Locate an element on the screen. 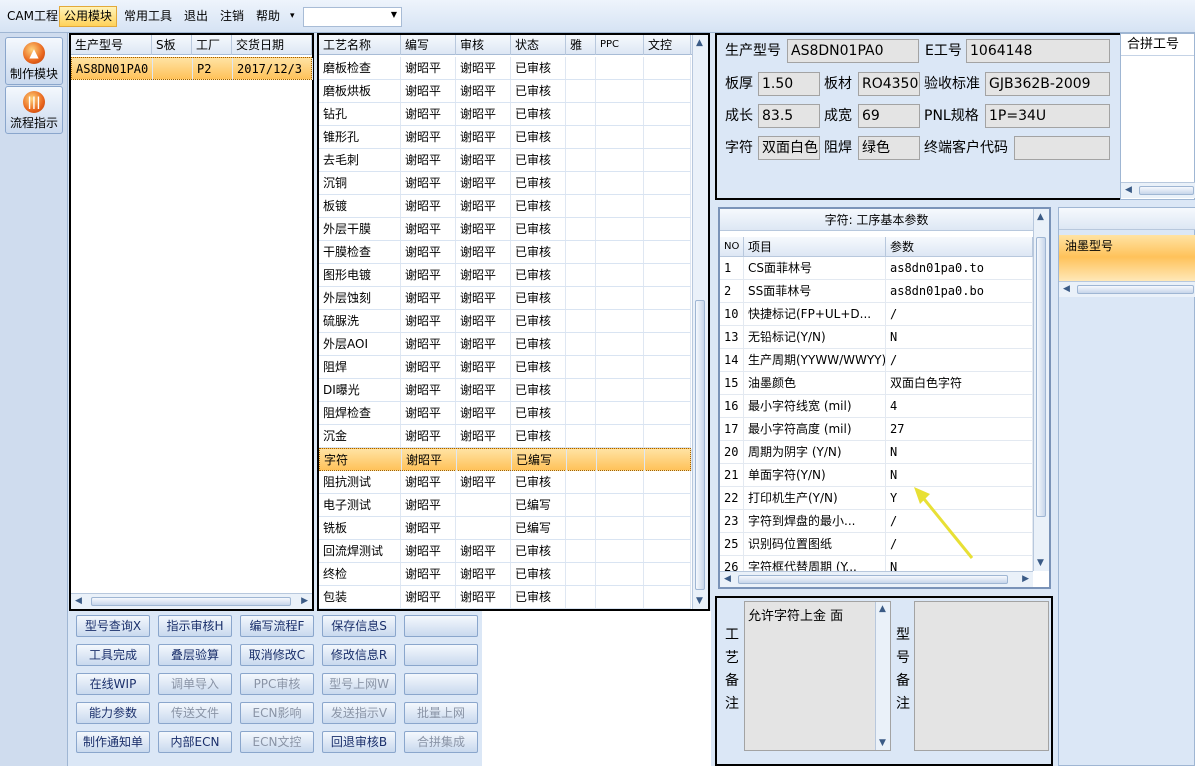 The height and width of the screenshot is (766, 1195). table-row: 磨板烘板 谢昭平 谢昭平 已审核 is located at coordinates (505, 91).